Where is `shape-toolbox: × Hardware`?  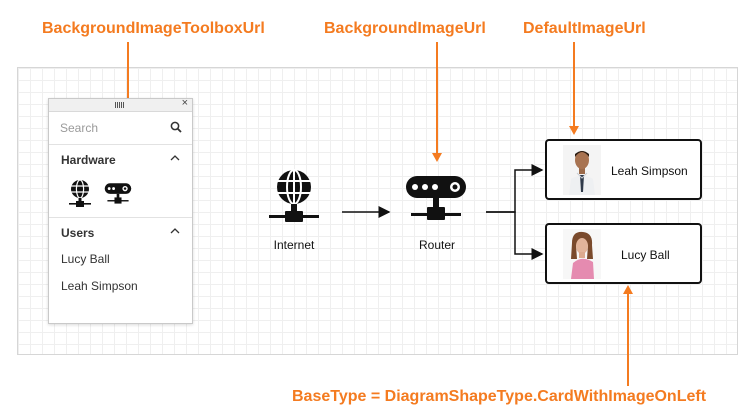 shape-toolbox: × Hardware is located at coordinates (120, 210).